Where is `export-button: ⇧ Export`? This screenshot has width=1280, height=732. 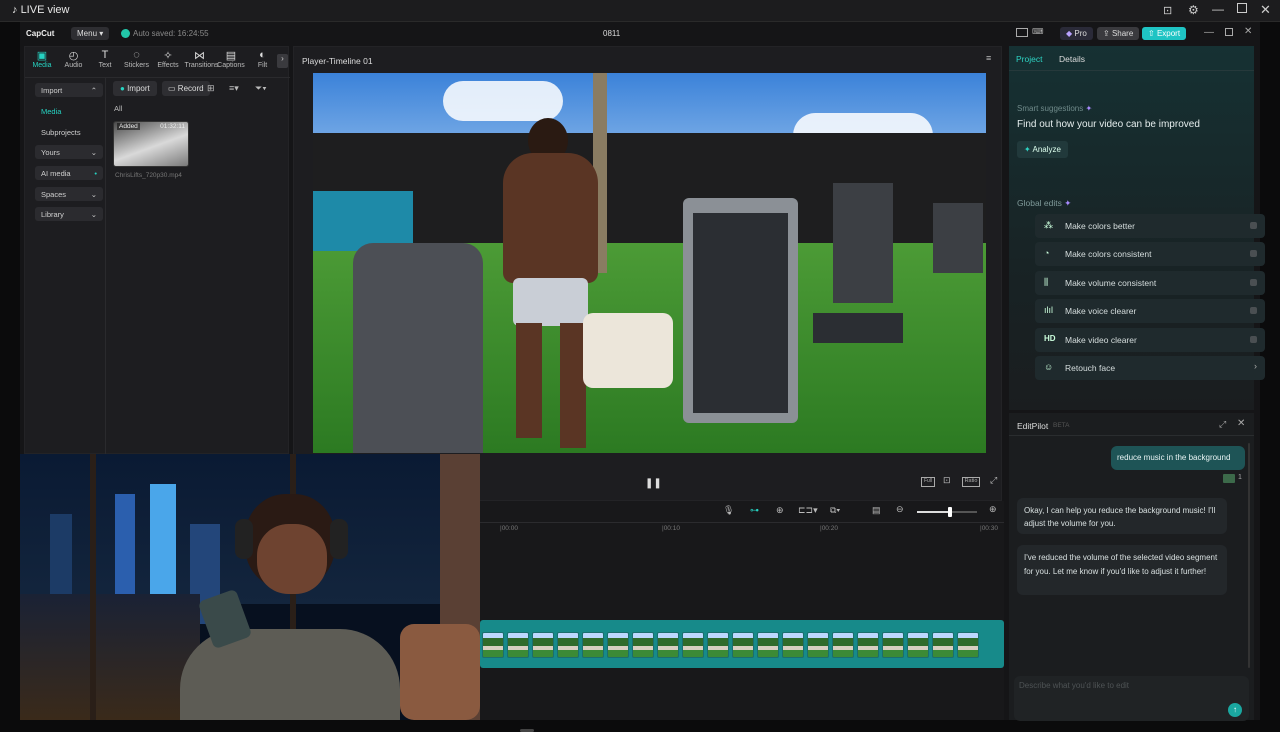
export-button: ⇧ Export is located at coordinates (1164, 33).